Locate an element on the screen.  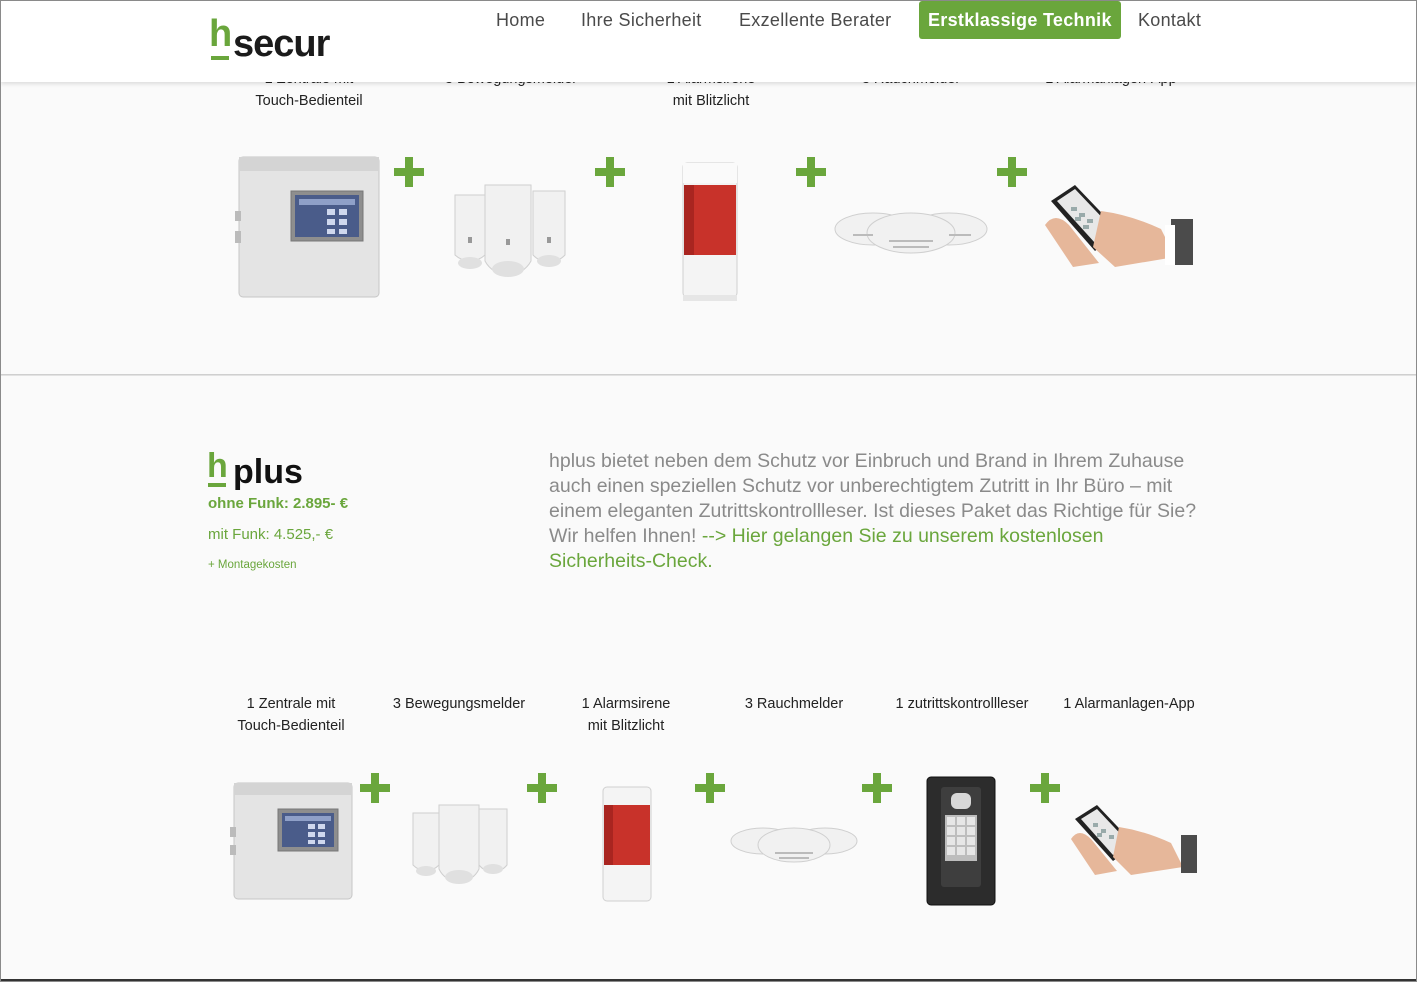
label-bewegungsmelder: 3 Bewegungsmelder is located at coordinates (459, 704).